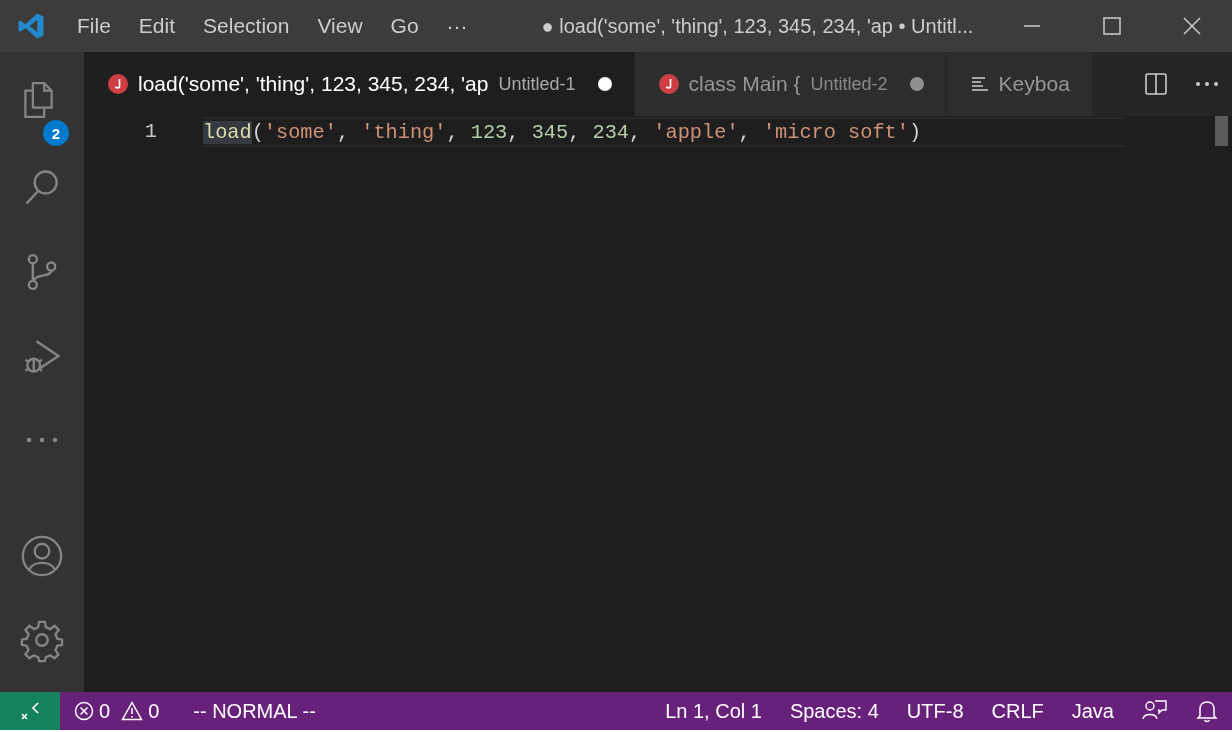 The width and height of the screenshot is (1232, 732). What do you see at coordinates (1112, 26) in the screenshot?
I see `maximize-icon` at bounding box center [1112, 26].